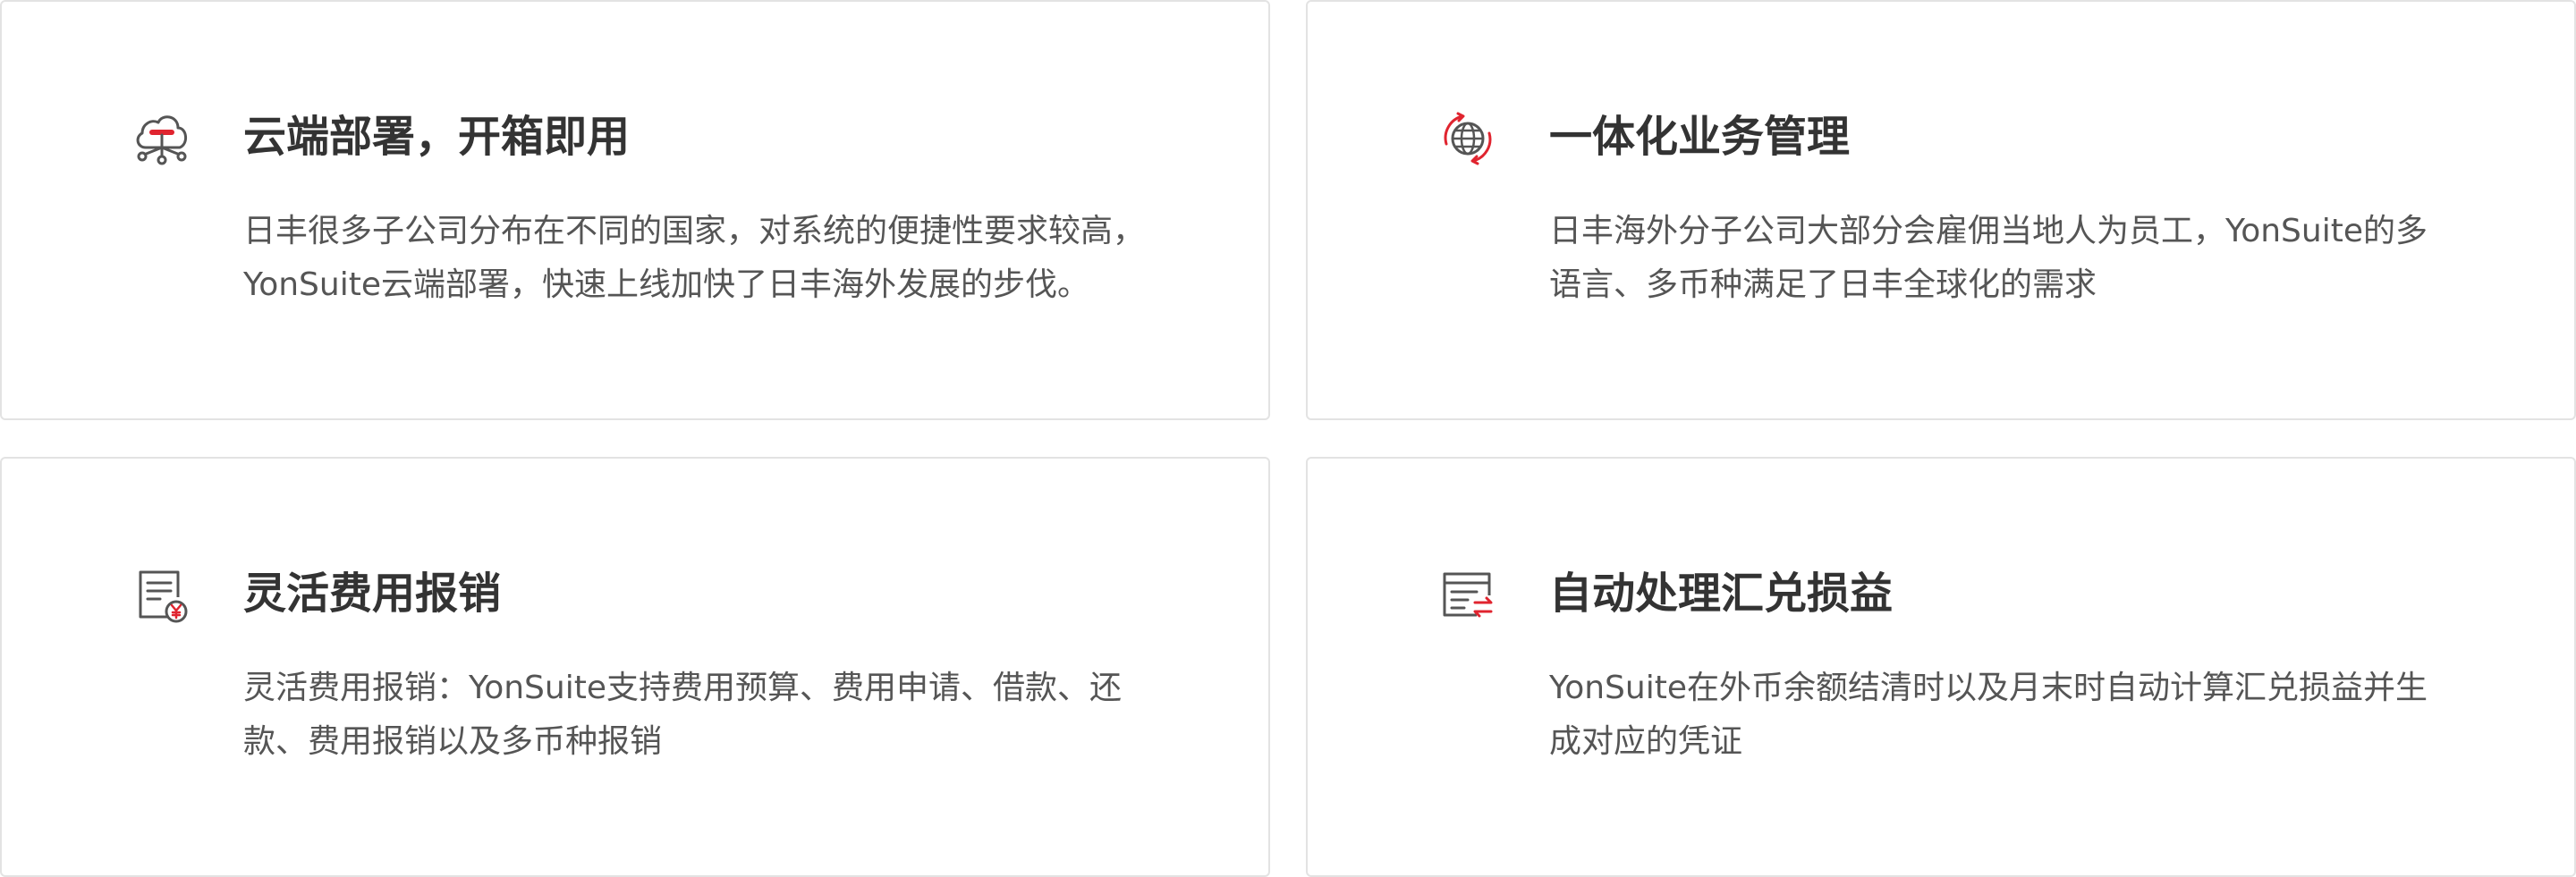 Image resolution: width=2576 pixels, height=877 pixels. What do you see at coordinates (1721, 594) in the screenshot?
I see `card-title: 自动处理汇兑损益` at bounding box center [1721, 594].